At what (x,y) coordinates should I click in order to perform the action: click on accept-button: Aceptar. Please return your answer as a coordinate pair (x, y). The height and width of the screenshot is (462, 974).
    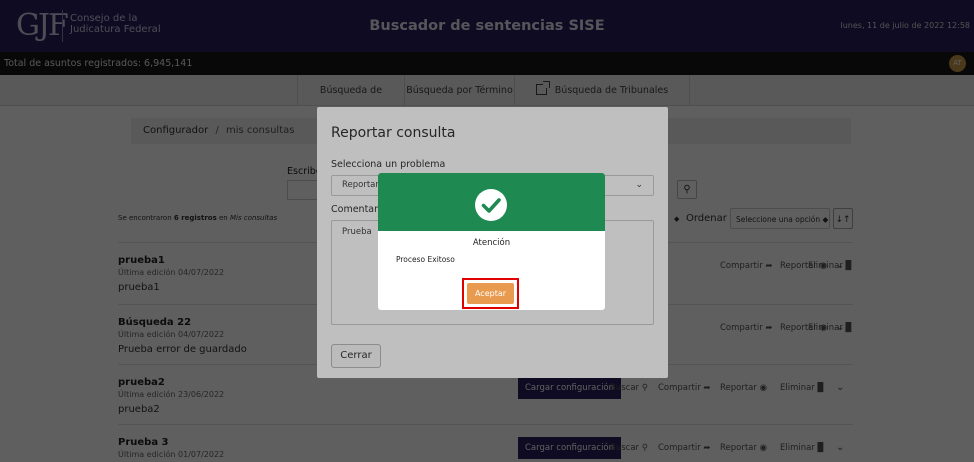
    Looking at the image, I should click on (490, 293).